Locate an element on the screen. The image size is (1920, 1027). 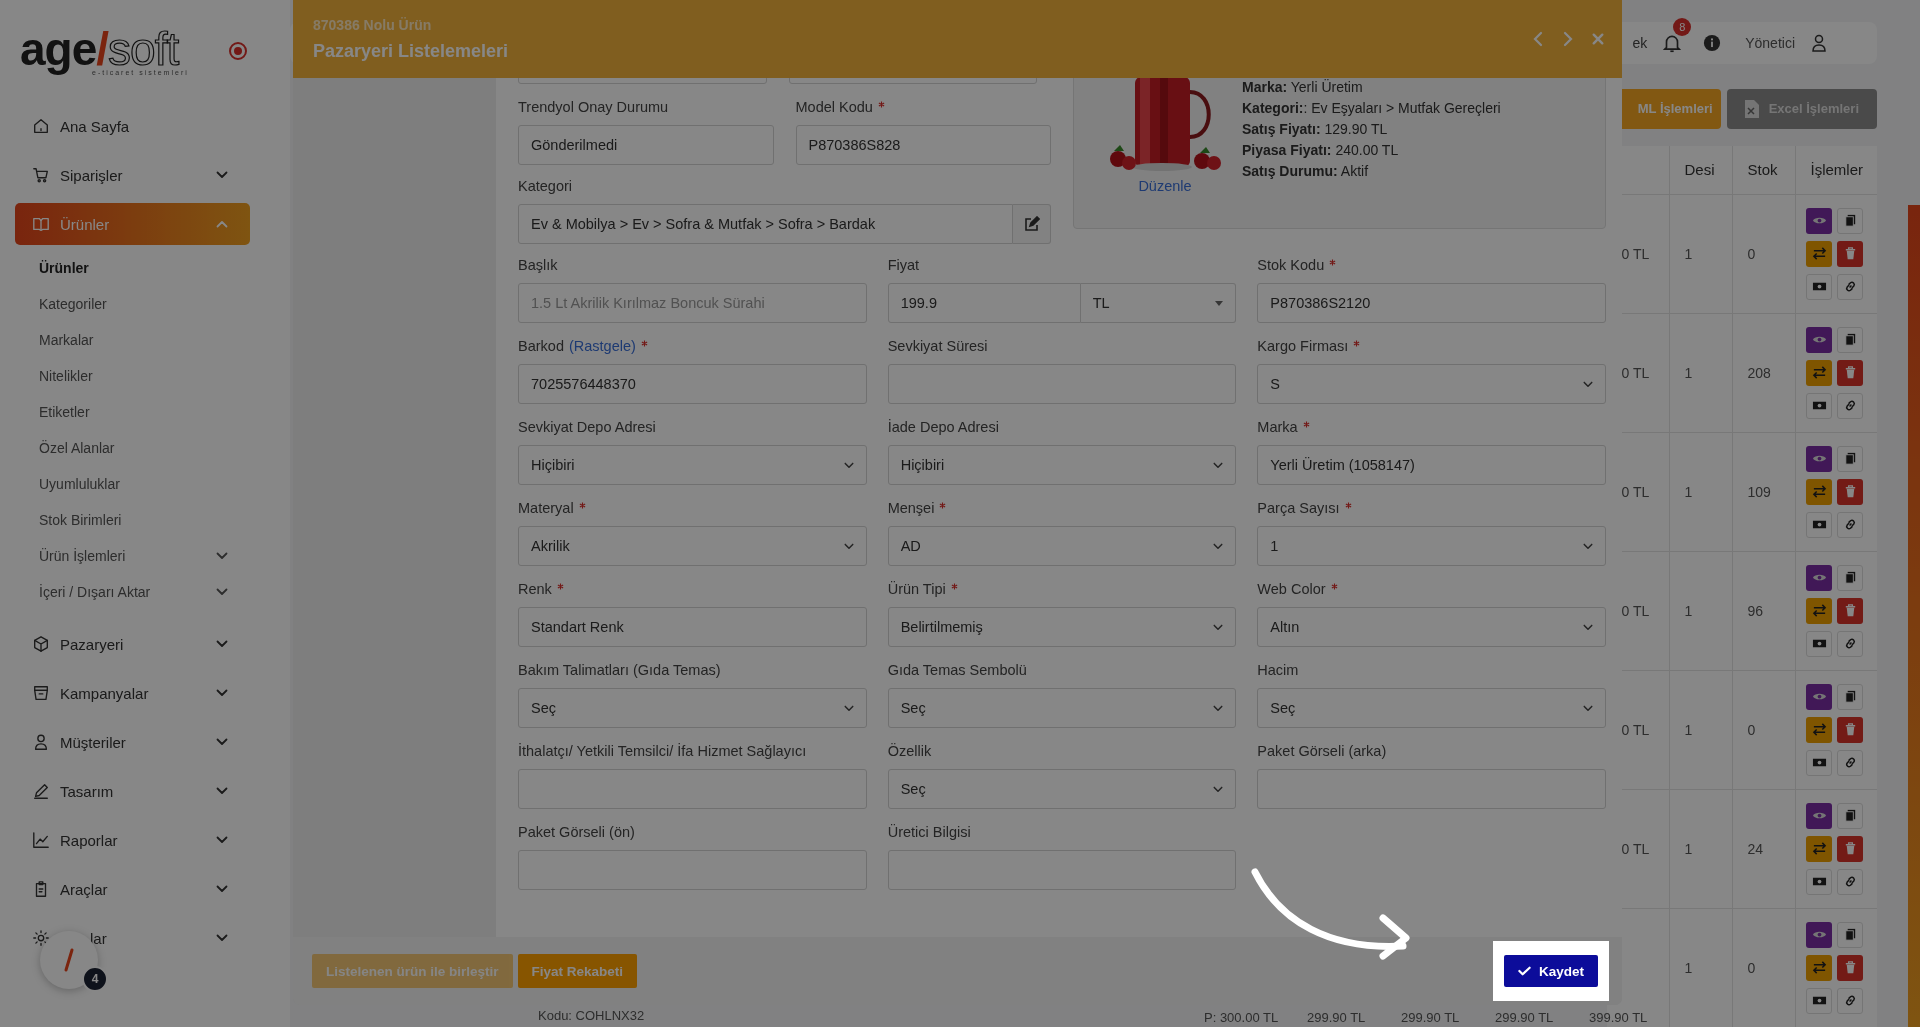
submenu-item: Stok Birimleri is located at coordinates (132, 520).